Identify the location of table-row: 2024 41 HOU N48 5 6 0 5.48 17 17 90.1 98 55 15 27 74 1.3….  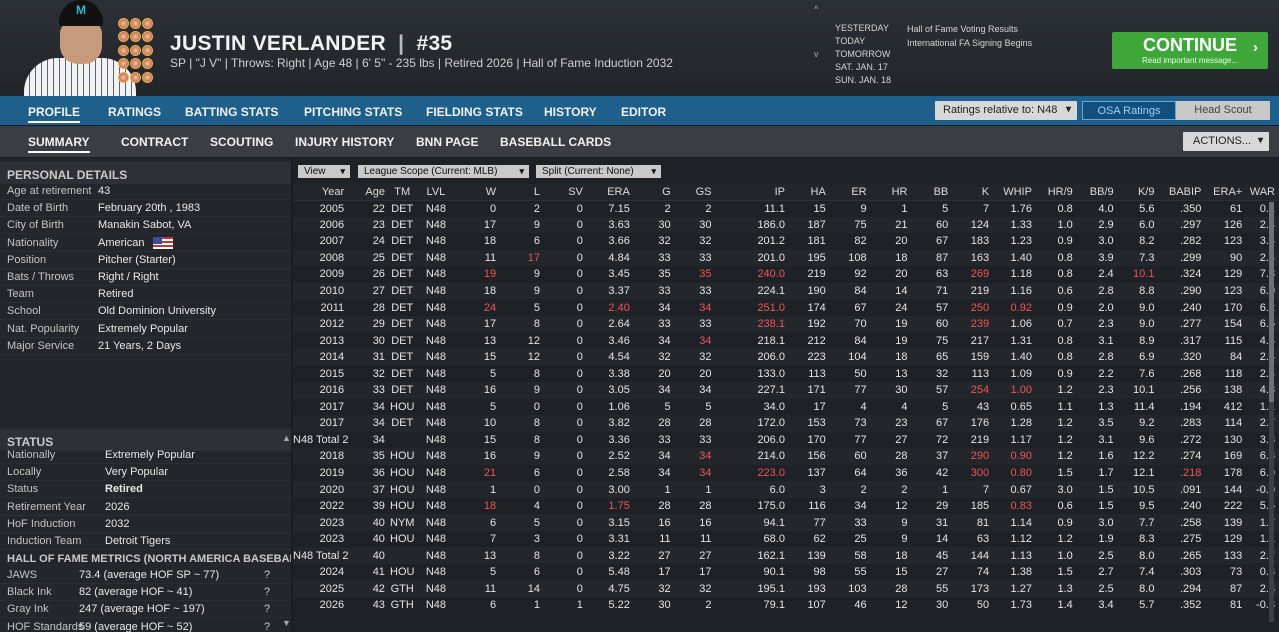
(786, 572).